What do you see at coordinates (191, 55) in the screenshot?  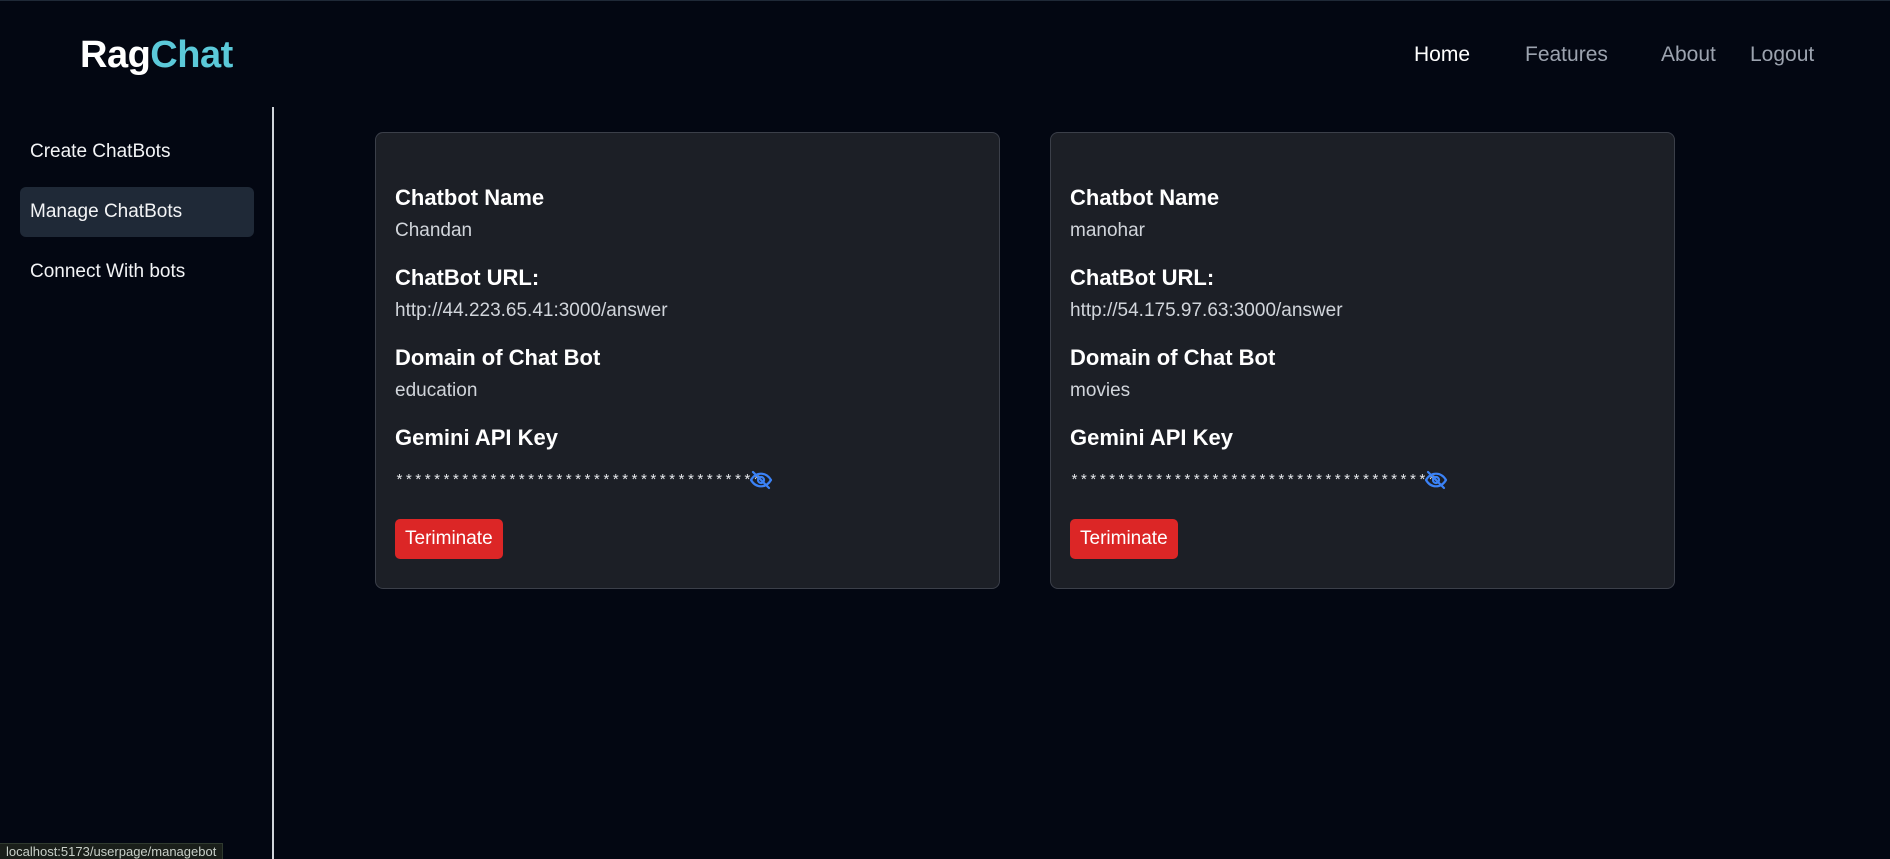 I see `logo-part-chat: Chat` at bounding box center [191, 55].